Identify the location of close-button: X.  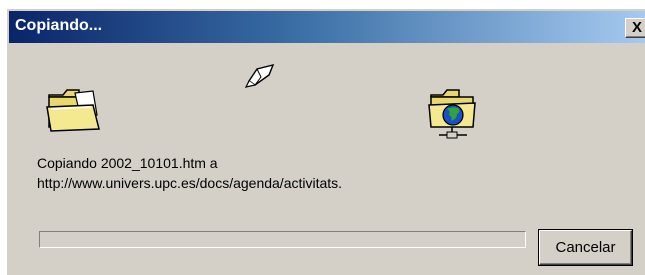
(635, 28).